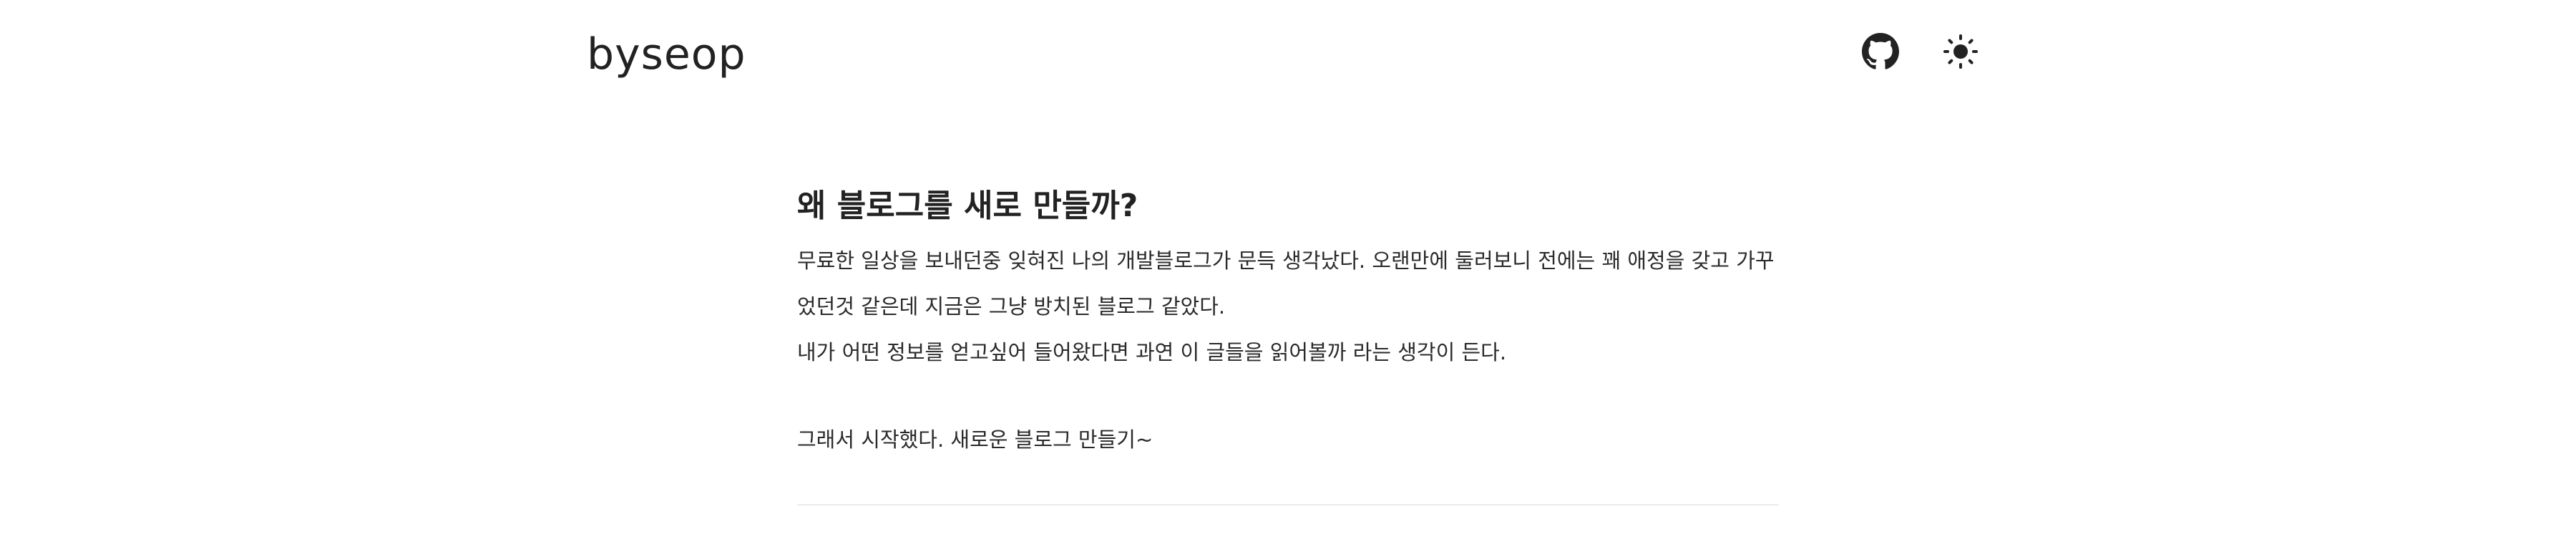  I want to click on github-link, so click(1881, 53).